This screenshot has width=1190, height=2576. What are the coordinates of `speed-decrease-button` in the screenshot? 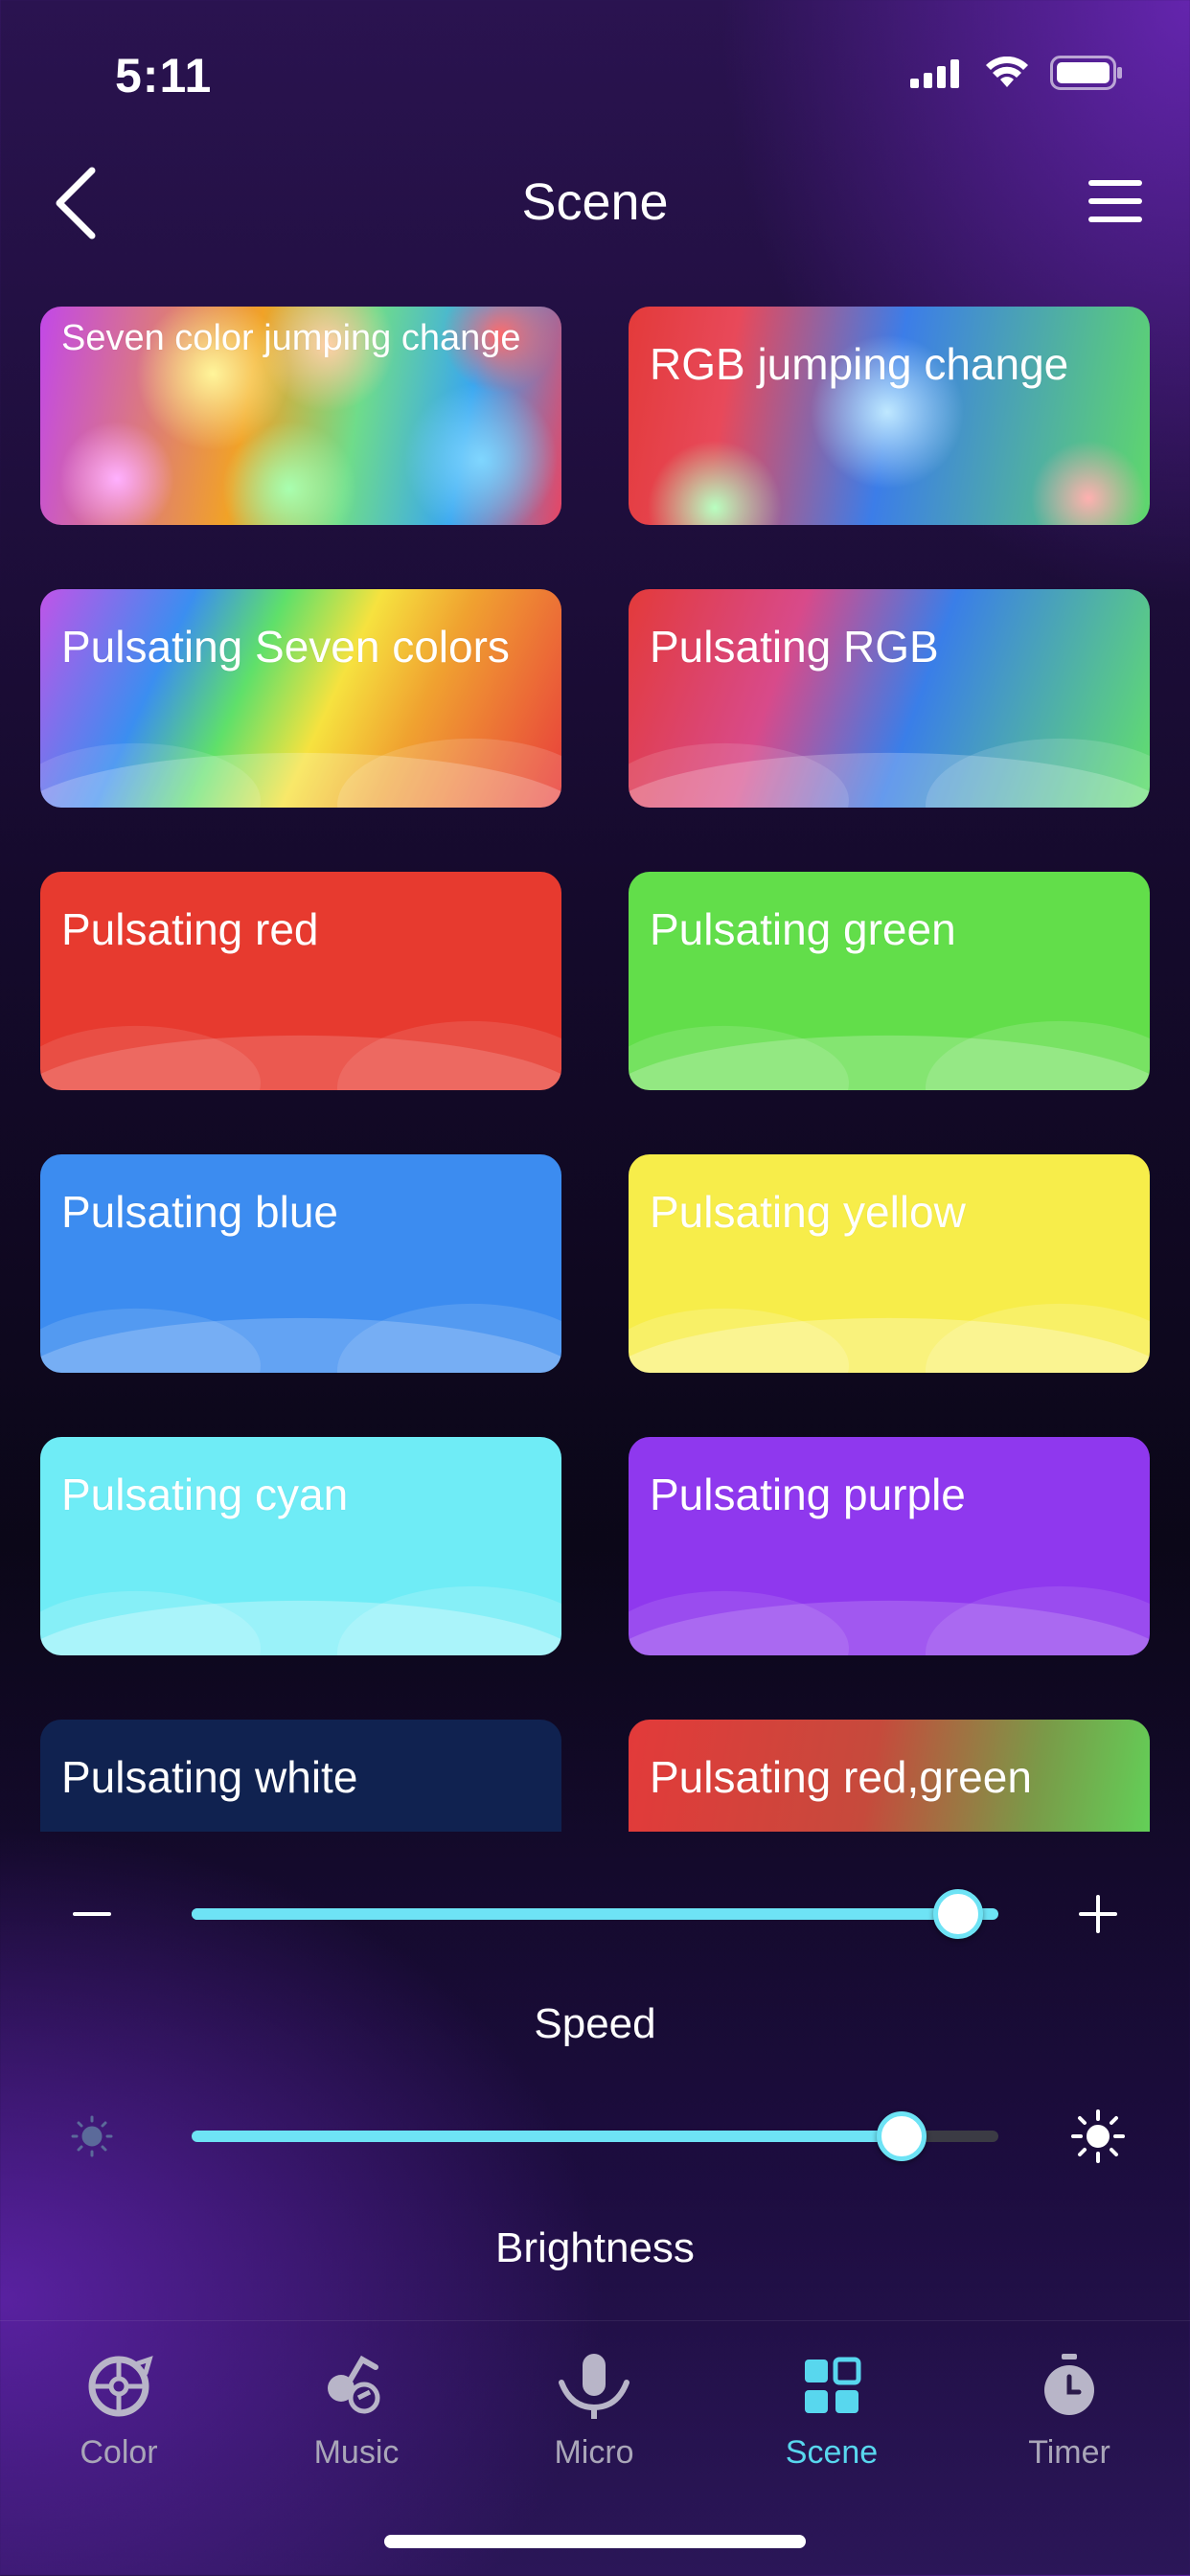 It's located at (92, 1914).